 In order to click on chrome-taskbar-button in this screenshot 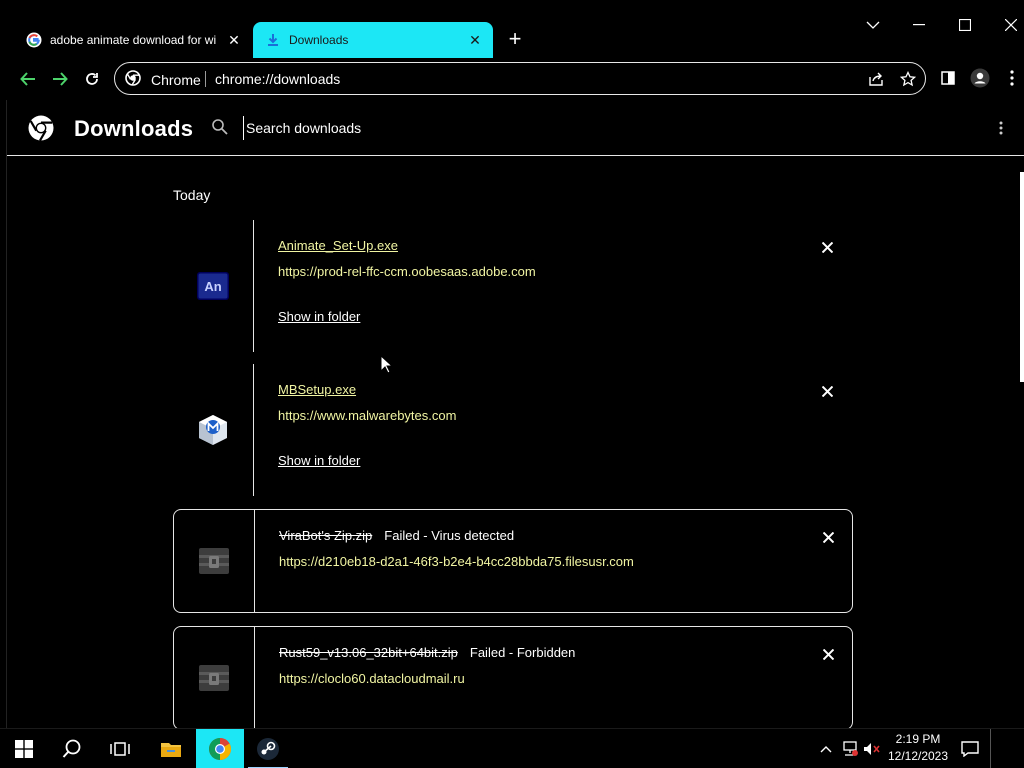, I will do `click(220, 748)`.